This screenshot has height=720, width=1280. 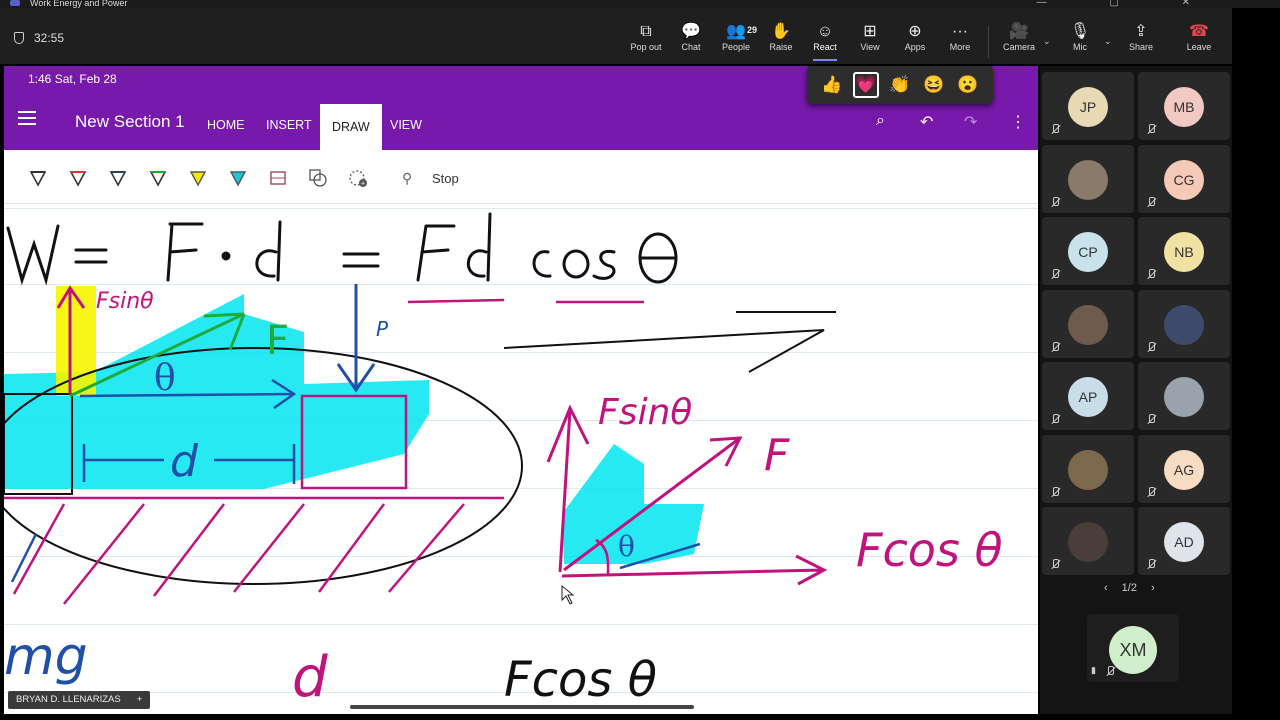 I want to click on label-theta-left: θ, so click(x=165, y=378).